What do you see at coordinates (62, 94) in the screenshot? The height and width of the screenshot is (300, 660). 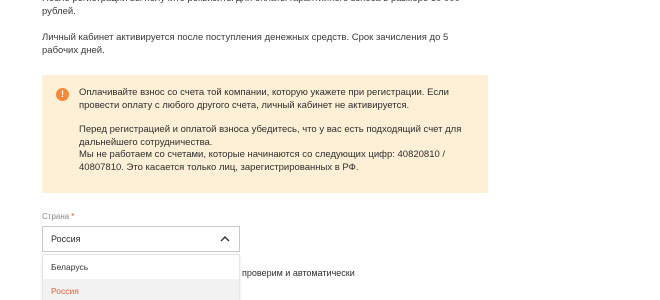 I see `exclamation-icon: !` at bounding box center [62, 94].